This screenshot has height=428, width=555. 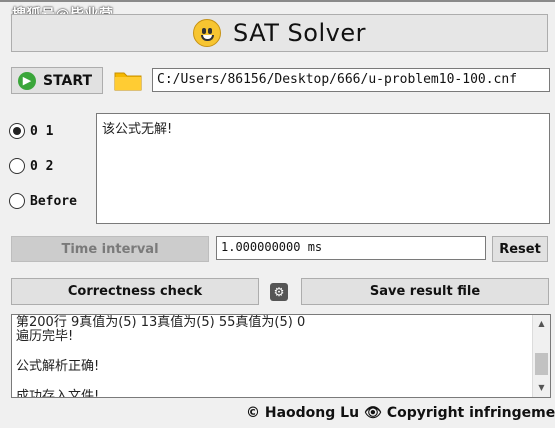 I want to click on radio-label: 0 2, so click(x=42, y=166).